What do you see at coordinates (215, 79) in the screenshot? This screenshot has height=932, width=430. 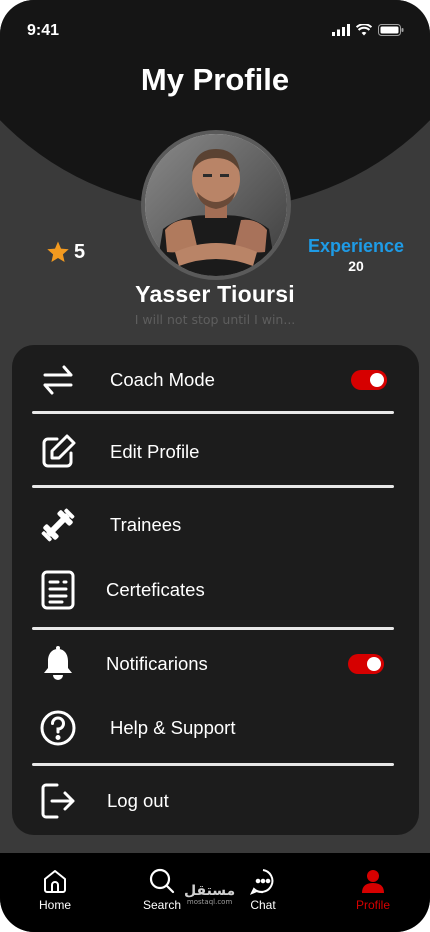 I see `page-title: My Profile` at bounding box center [215, 79].